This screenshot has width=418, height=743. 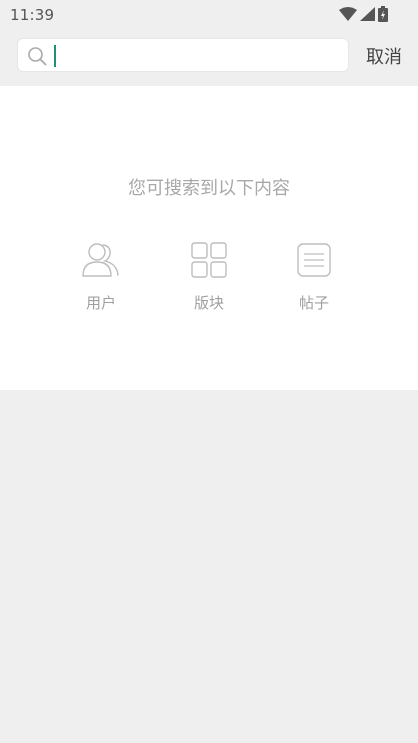 What do you see at coordinates (37, 56) in the screenshot?
I see `search-icon` at bounding box center [37, 56].